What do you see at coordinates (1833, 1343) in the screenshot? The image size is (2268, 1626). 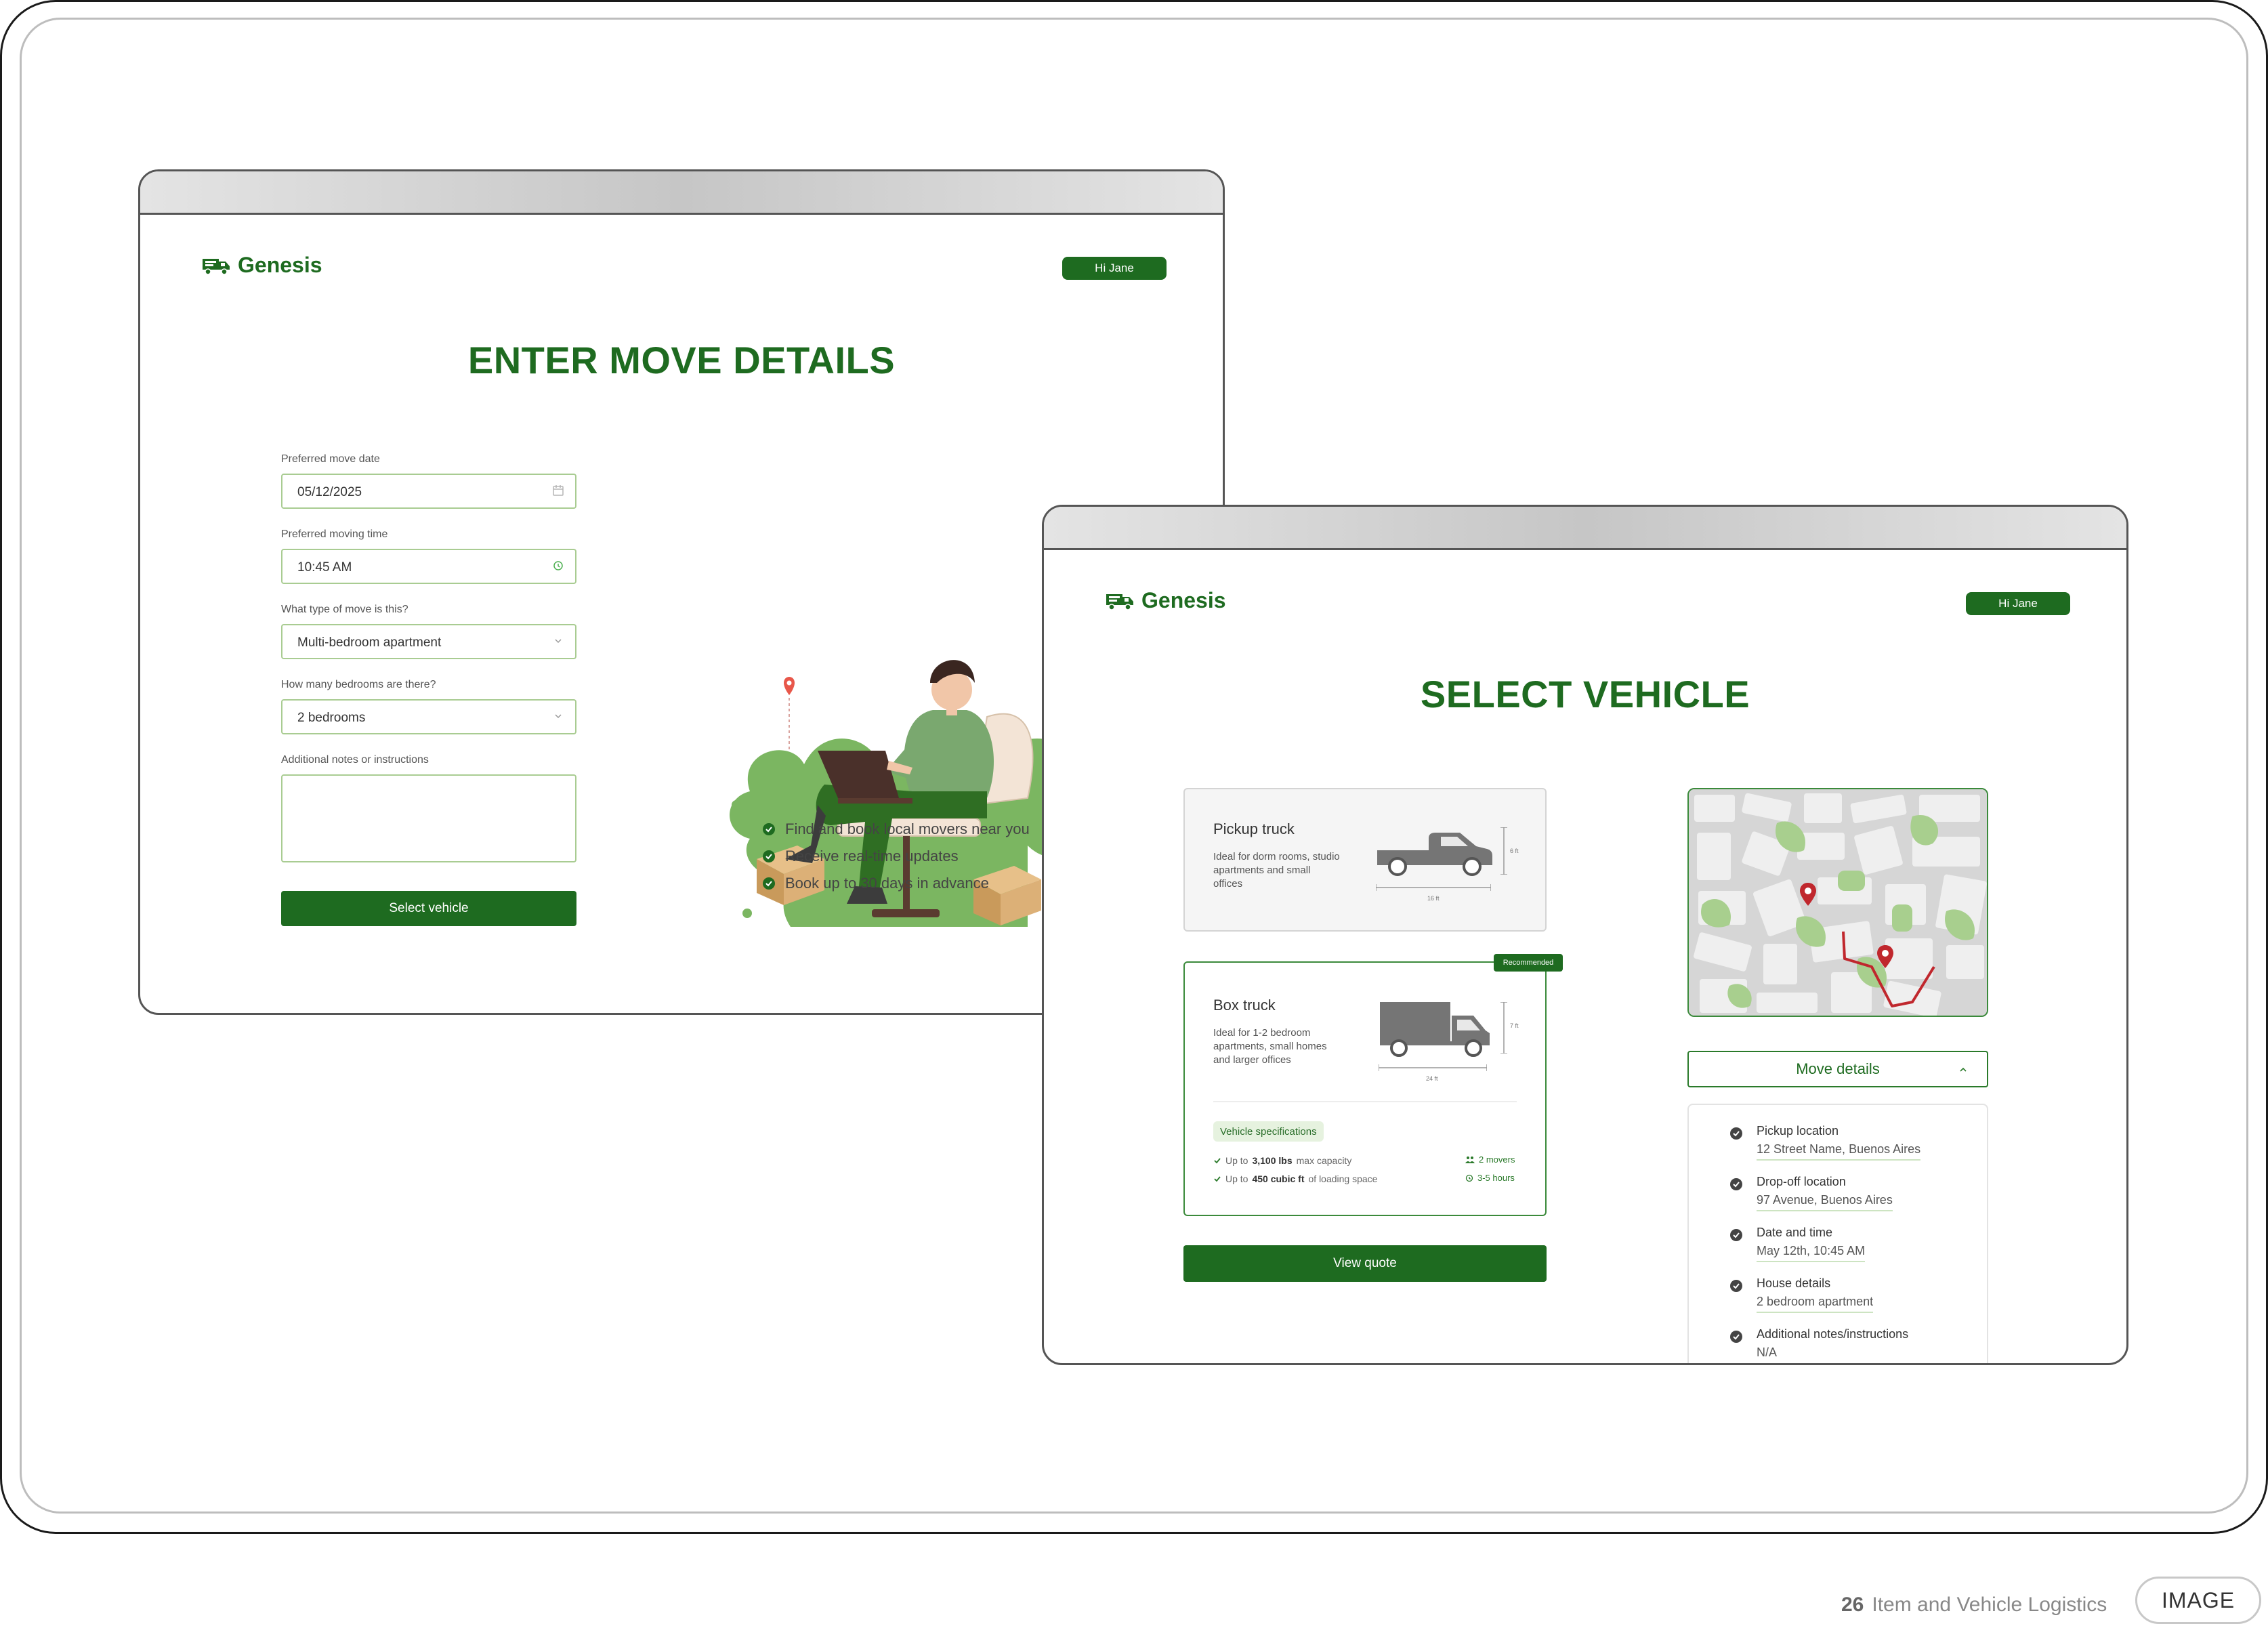 I see `md-additional-notes: Additional notes/instructions N/A` at bounding box center [1833, 1343].